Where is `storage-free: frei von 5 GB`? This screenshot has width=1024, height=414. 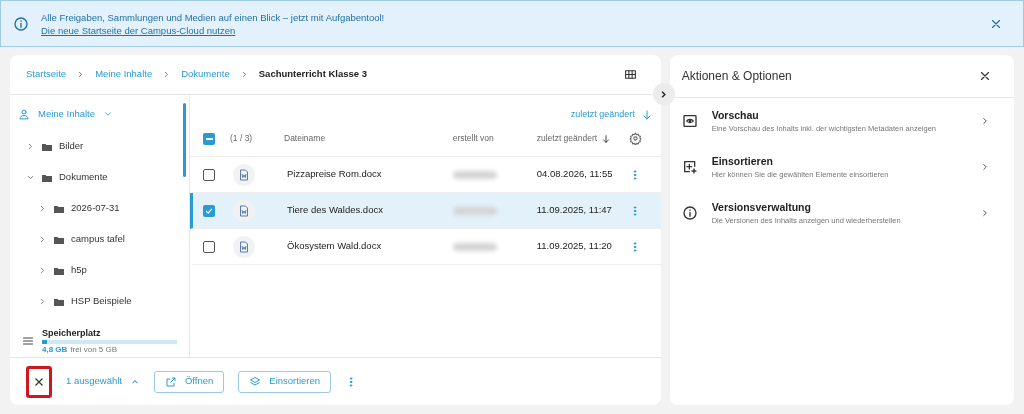 storage-free: frei von 5 GB is located at coordinates (94, 349).